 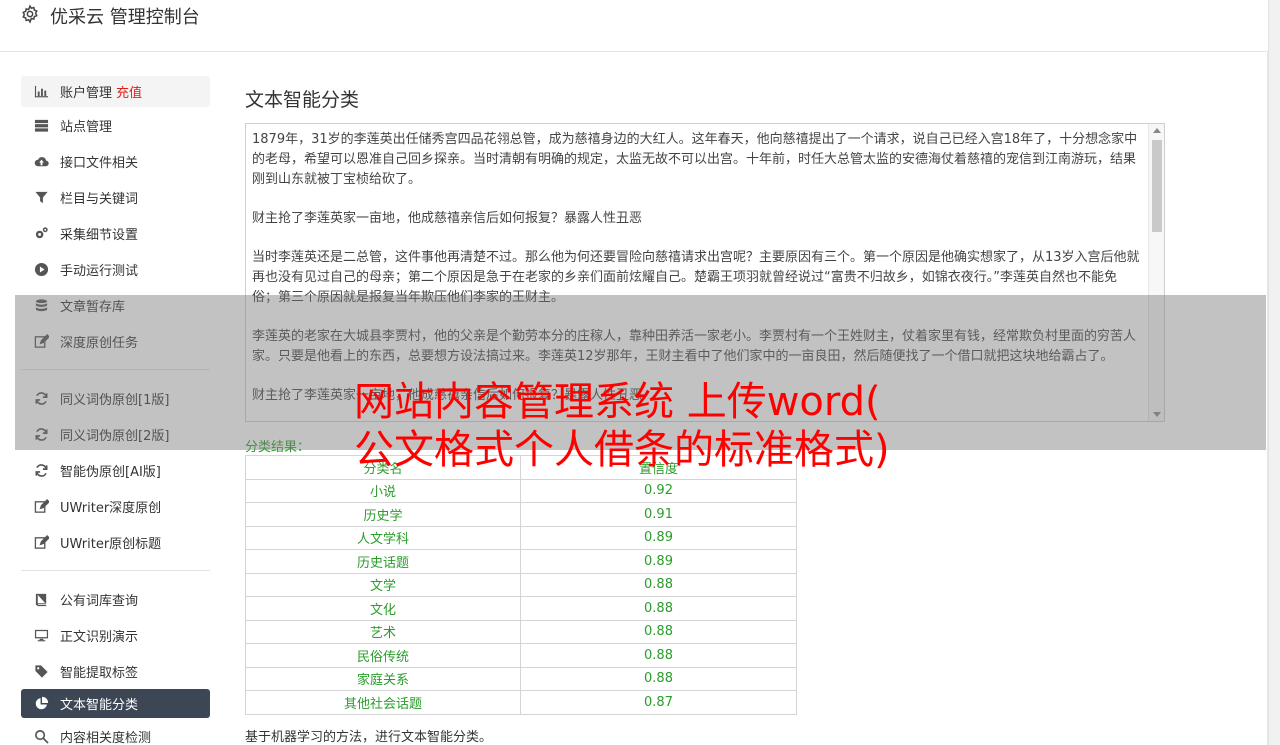 I want to click on scrollbar-thumb, so click(x=1157, y=186).